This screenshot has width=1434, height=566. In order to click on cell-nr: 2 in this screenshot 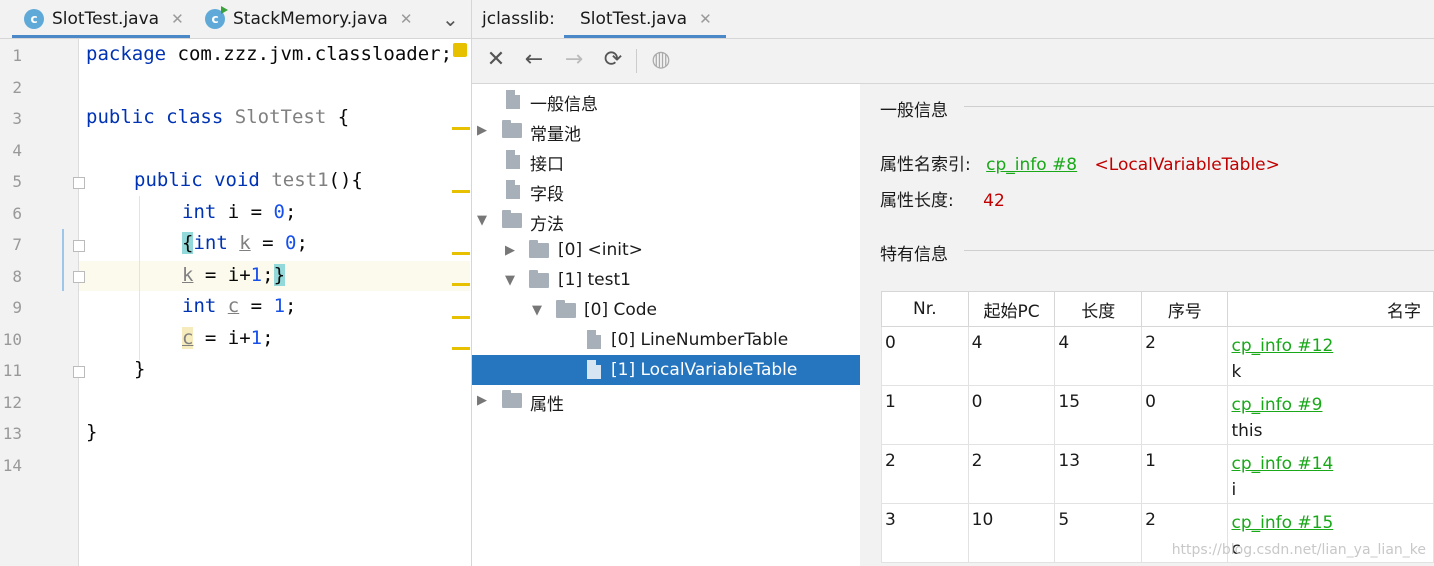, I will do `click(925, 474)`.